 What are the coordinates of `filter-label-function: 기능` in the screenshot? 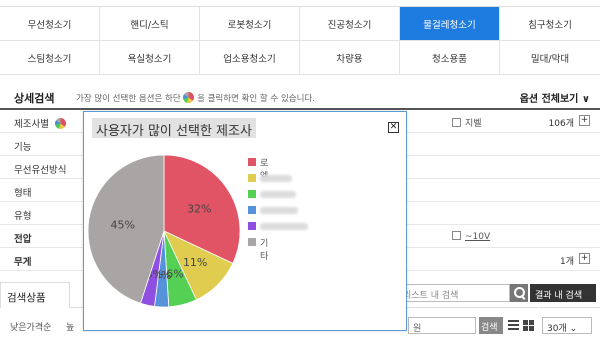 It's located at (23, 147).